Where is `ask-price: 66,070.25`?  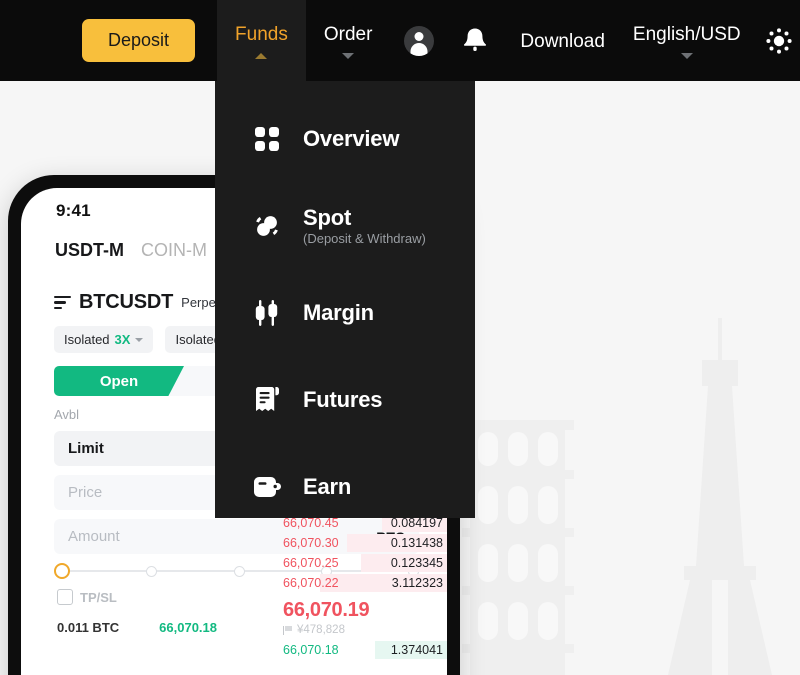 ask-price: 66,070.25 is located at coordinates (311, 563).